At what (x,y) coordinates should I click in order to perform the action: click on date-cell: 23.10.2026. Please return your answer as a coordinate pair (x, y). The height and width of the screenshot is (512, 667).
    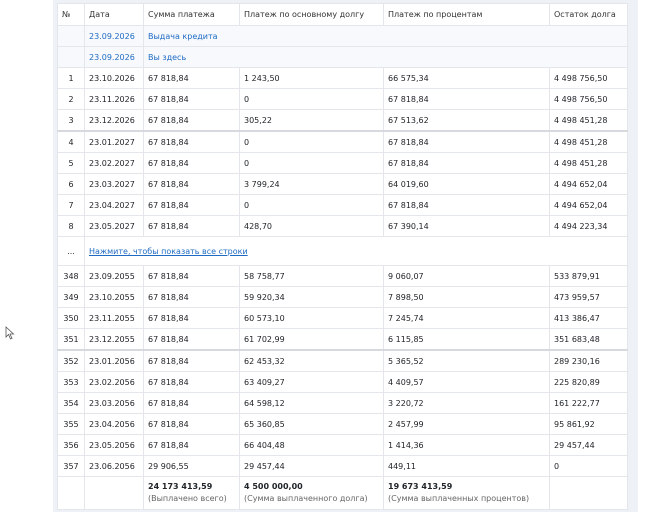
    Looking at the image, I should click on (114, 78).